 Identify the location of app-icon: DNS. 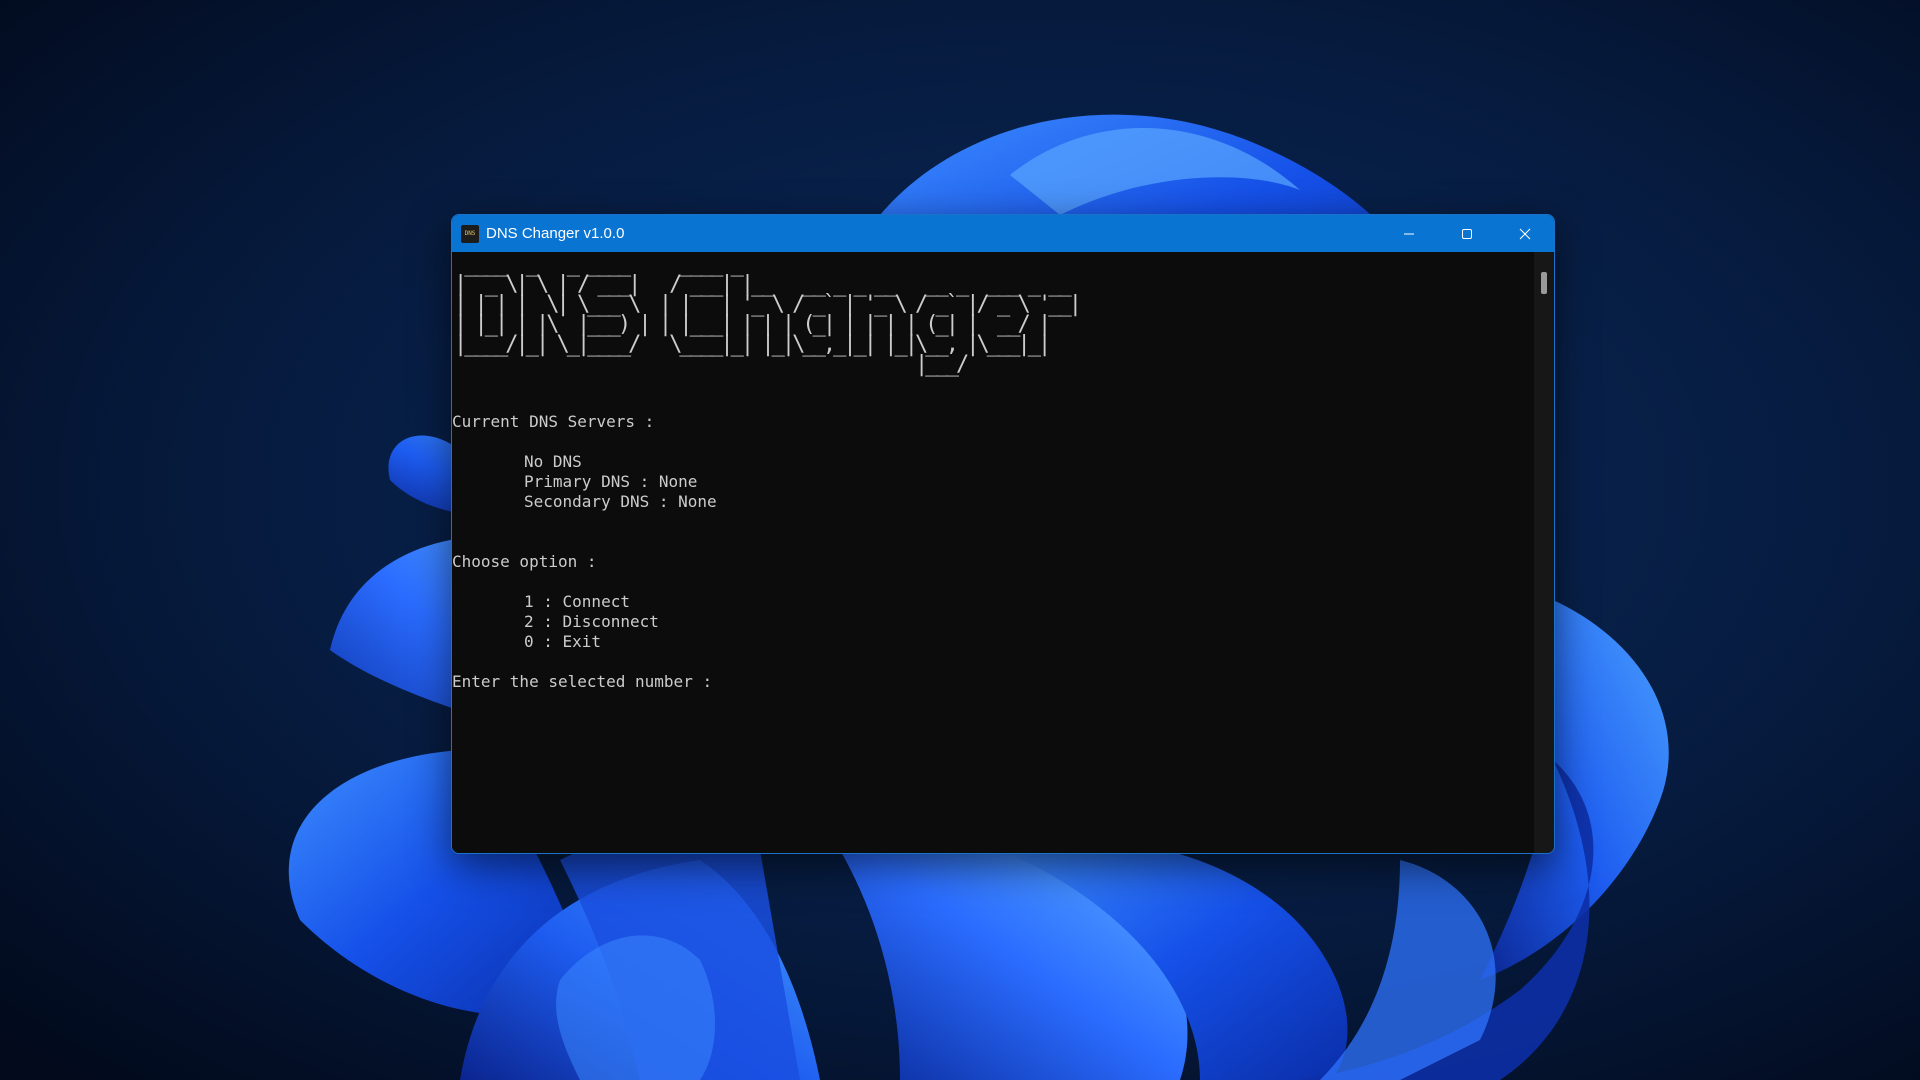
(470, 234).